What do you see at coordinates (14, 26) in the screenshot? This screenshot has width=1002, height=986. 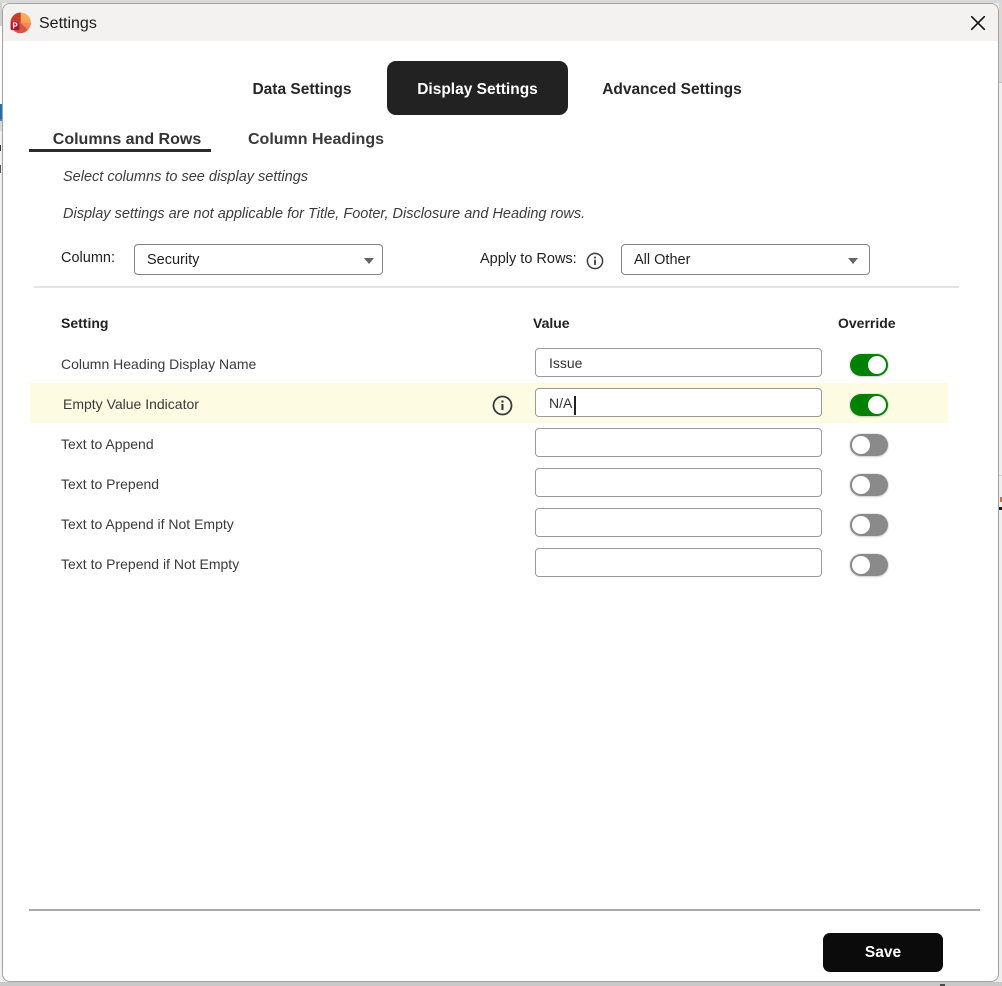 I see `svg-text: P` at bounding box center [14, 26].